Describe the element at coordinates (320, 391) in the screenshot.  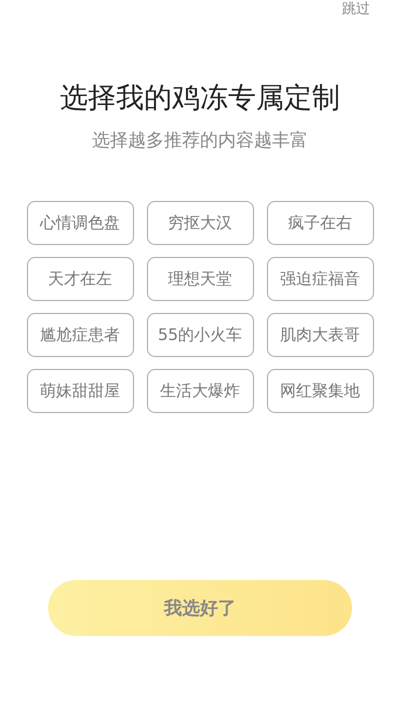
I see `interest-tag: 网红聚集地` at that location.